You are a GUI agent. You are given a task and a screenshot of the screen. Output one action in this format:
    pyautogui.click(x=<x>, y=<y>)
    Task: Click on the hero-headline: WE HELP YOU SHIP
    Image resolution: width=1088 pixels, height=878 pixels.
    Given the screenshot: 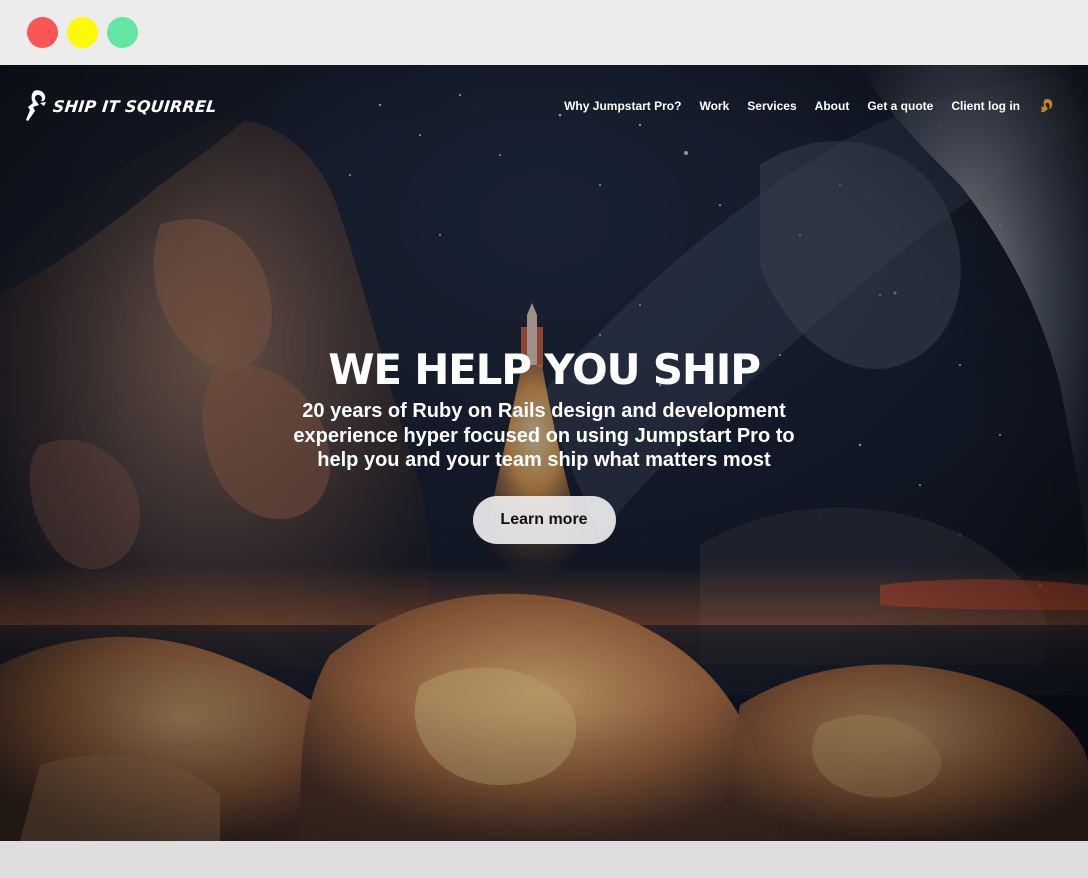 What is the action you would take?
    pyautogui.click(x=544, y=369)
    